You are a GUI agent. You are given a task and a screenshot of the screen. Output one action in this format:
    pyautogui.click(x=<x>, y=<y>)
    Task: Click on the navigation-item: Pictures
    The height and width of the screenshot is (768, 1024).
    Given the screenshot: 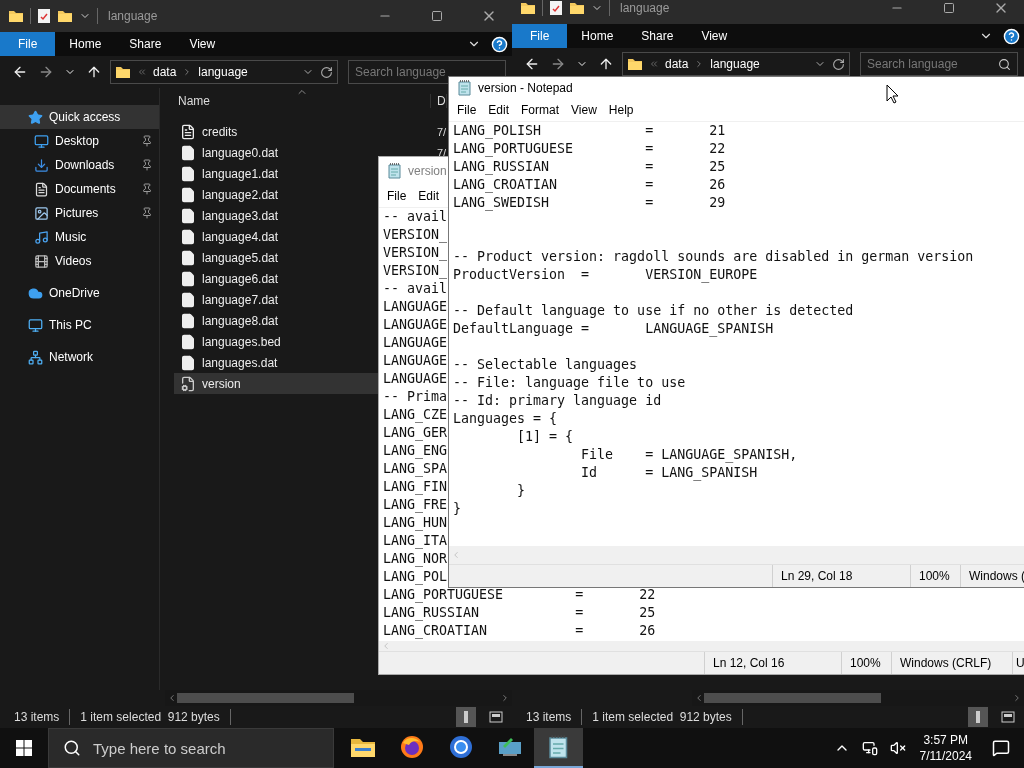 What is the action you would take?
    pyautogui.click(x=79, y=213)
    